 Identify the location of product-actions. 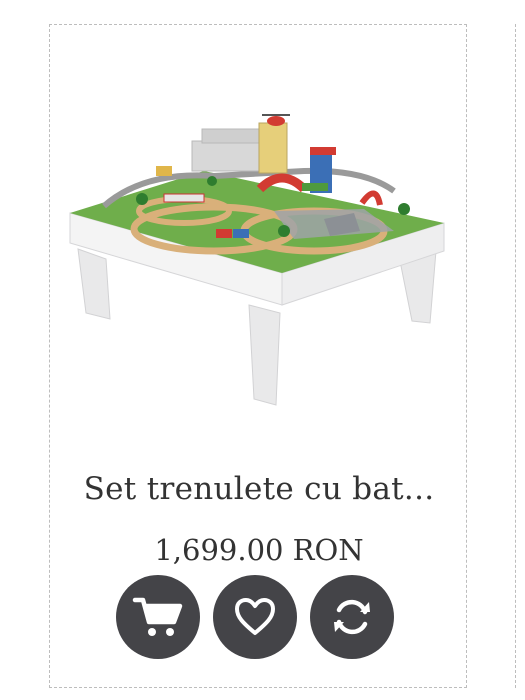
(255, 617).